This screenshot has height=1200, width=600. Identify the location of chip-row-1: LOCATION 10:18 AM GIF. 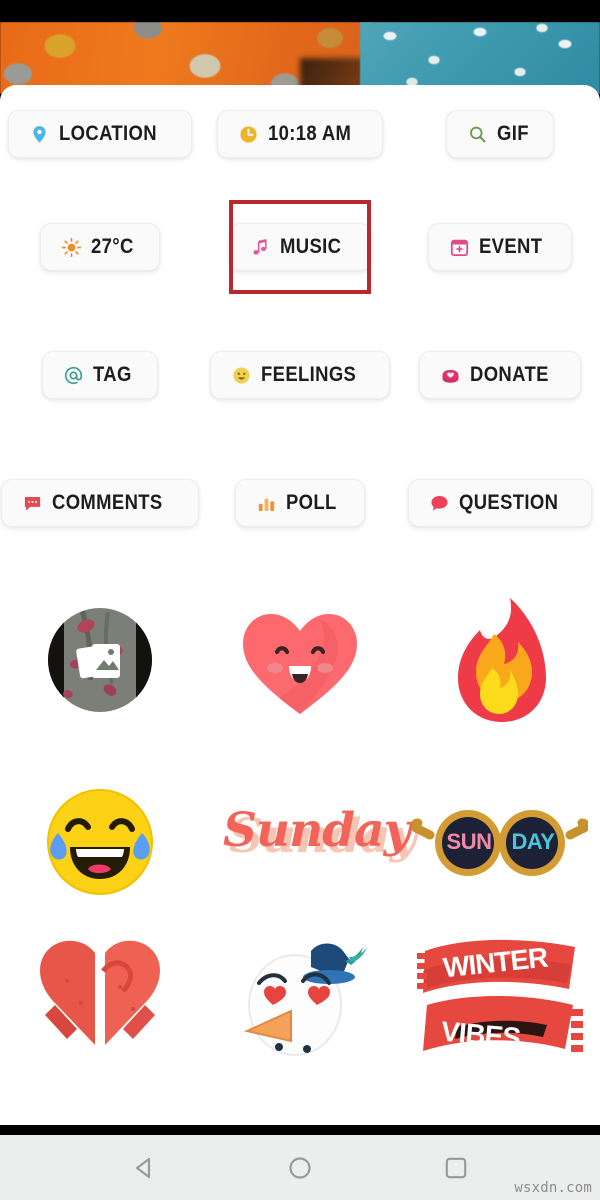
(300, 134).